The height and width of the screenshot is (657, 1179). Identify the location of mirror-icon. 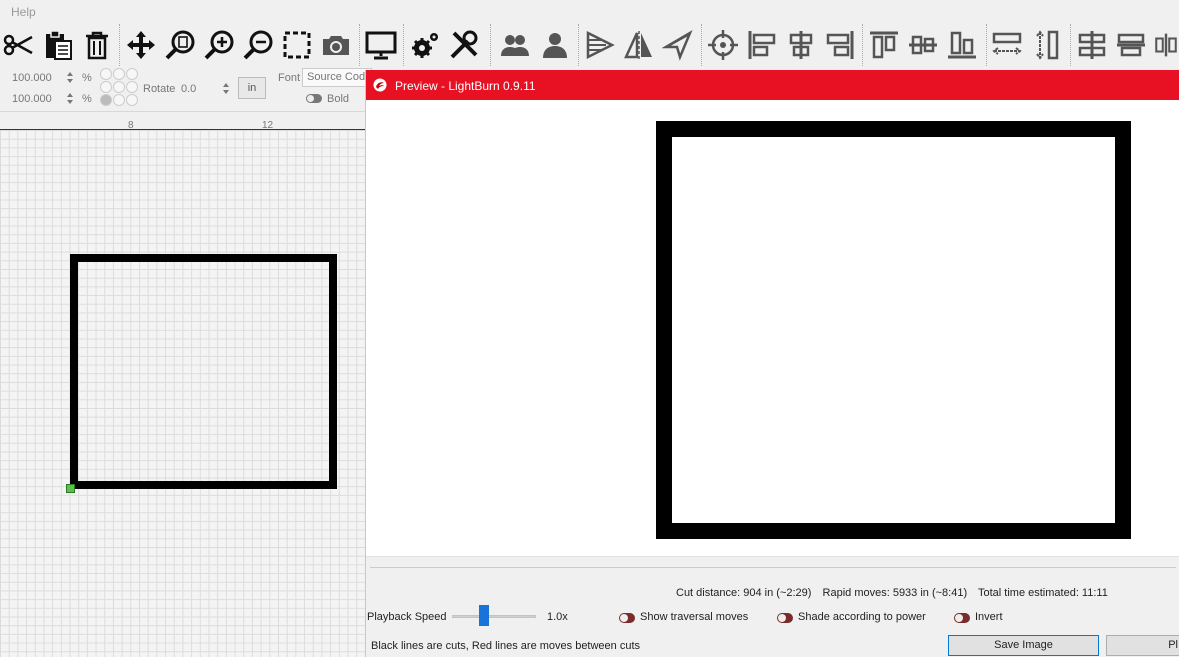
(638, 45).